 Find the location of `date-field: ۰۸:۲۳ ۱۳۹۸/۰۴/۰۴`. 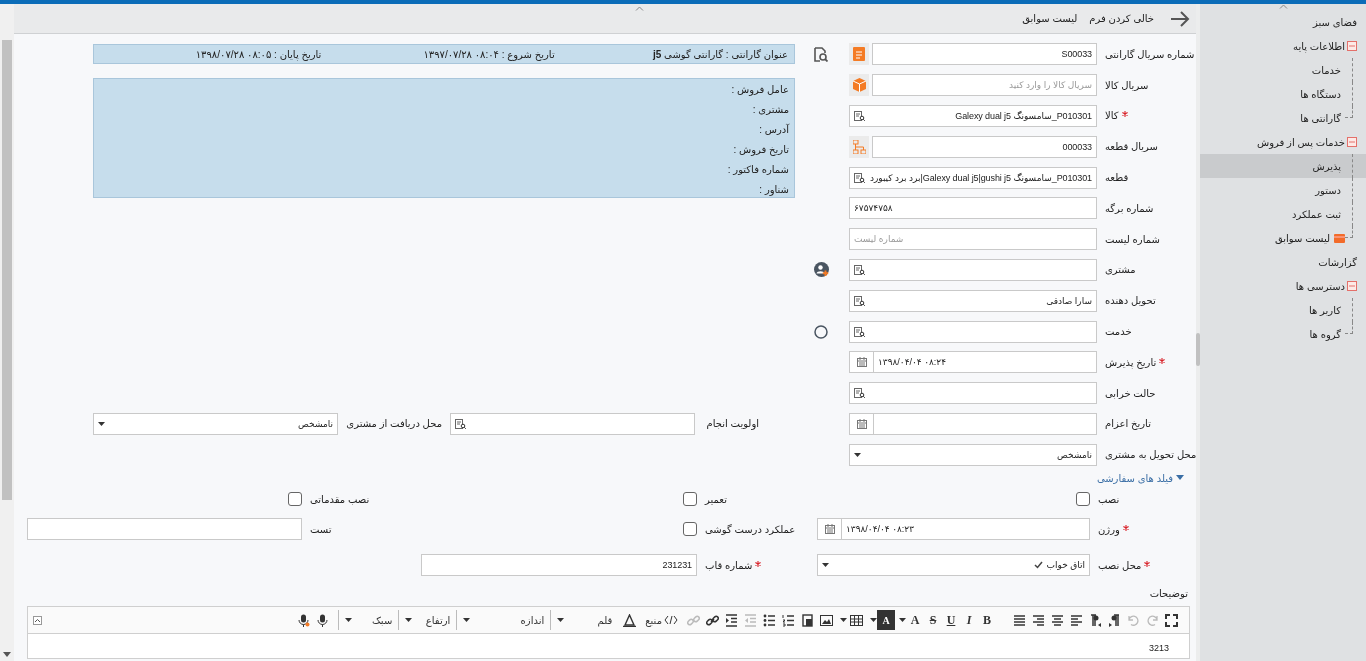

date-field: ۰۸:۲۳ ۱۳۹۸/۰۴/۰۴ is located at coordinates (953, 529).